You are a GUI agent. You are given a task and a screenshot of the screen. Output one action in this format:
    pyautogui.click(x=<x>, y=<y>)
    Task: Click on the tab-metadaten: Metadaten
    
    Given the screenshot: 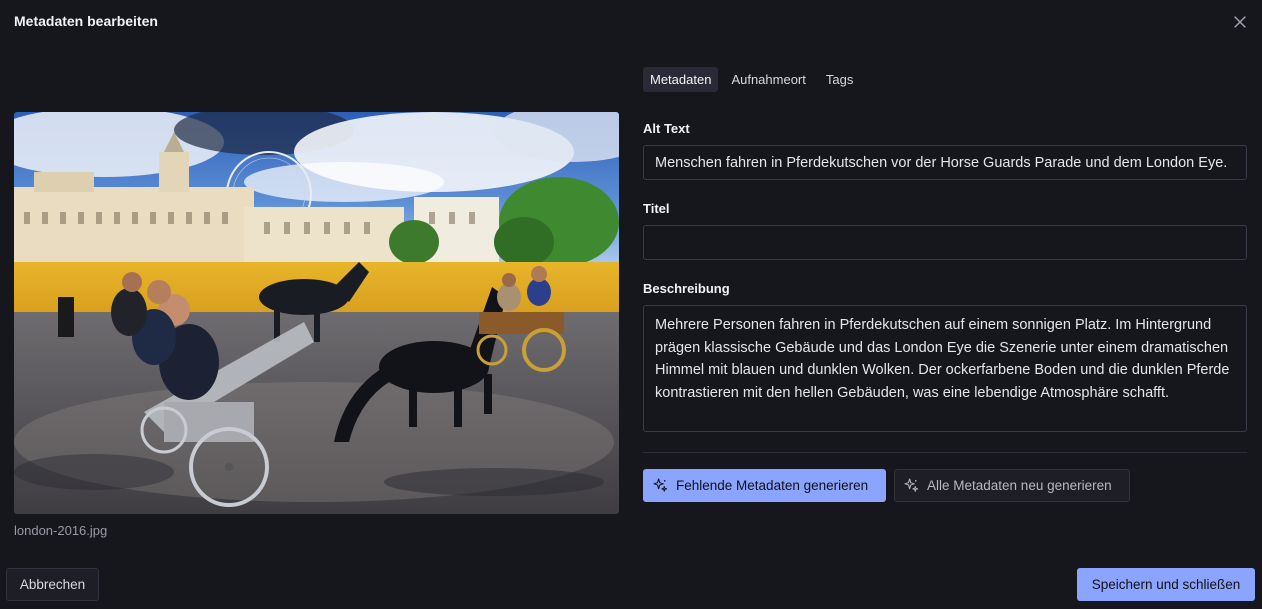 What is the action you would take?
    pyautogui.click(x=681, y=79)
    